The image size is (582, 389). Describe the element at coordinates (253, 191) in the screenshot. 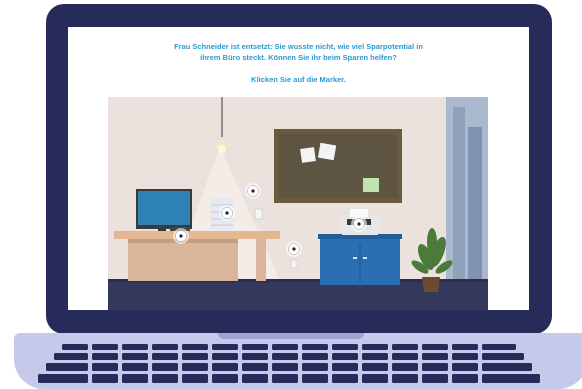

I see `marker-lamp` at that location.